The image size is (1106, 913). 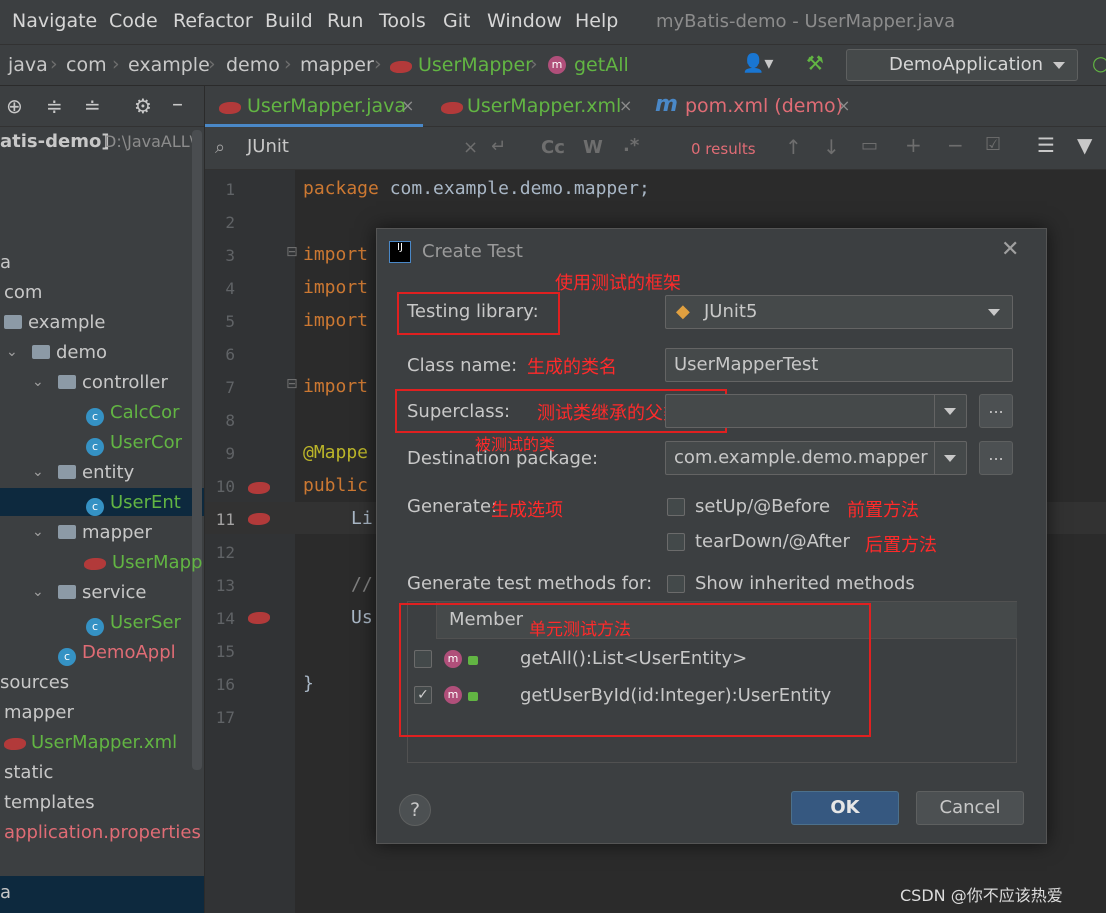 I want to click on tree-item-java: a, so click(x=5, y=262).